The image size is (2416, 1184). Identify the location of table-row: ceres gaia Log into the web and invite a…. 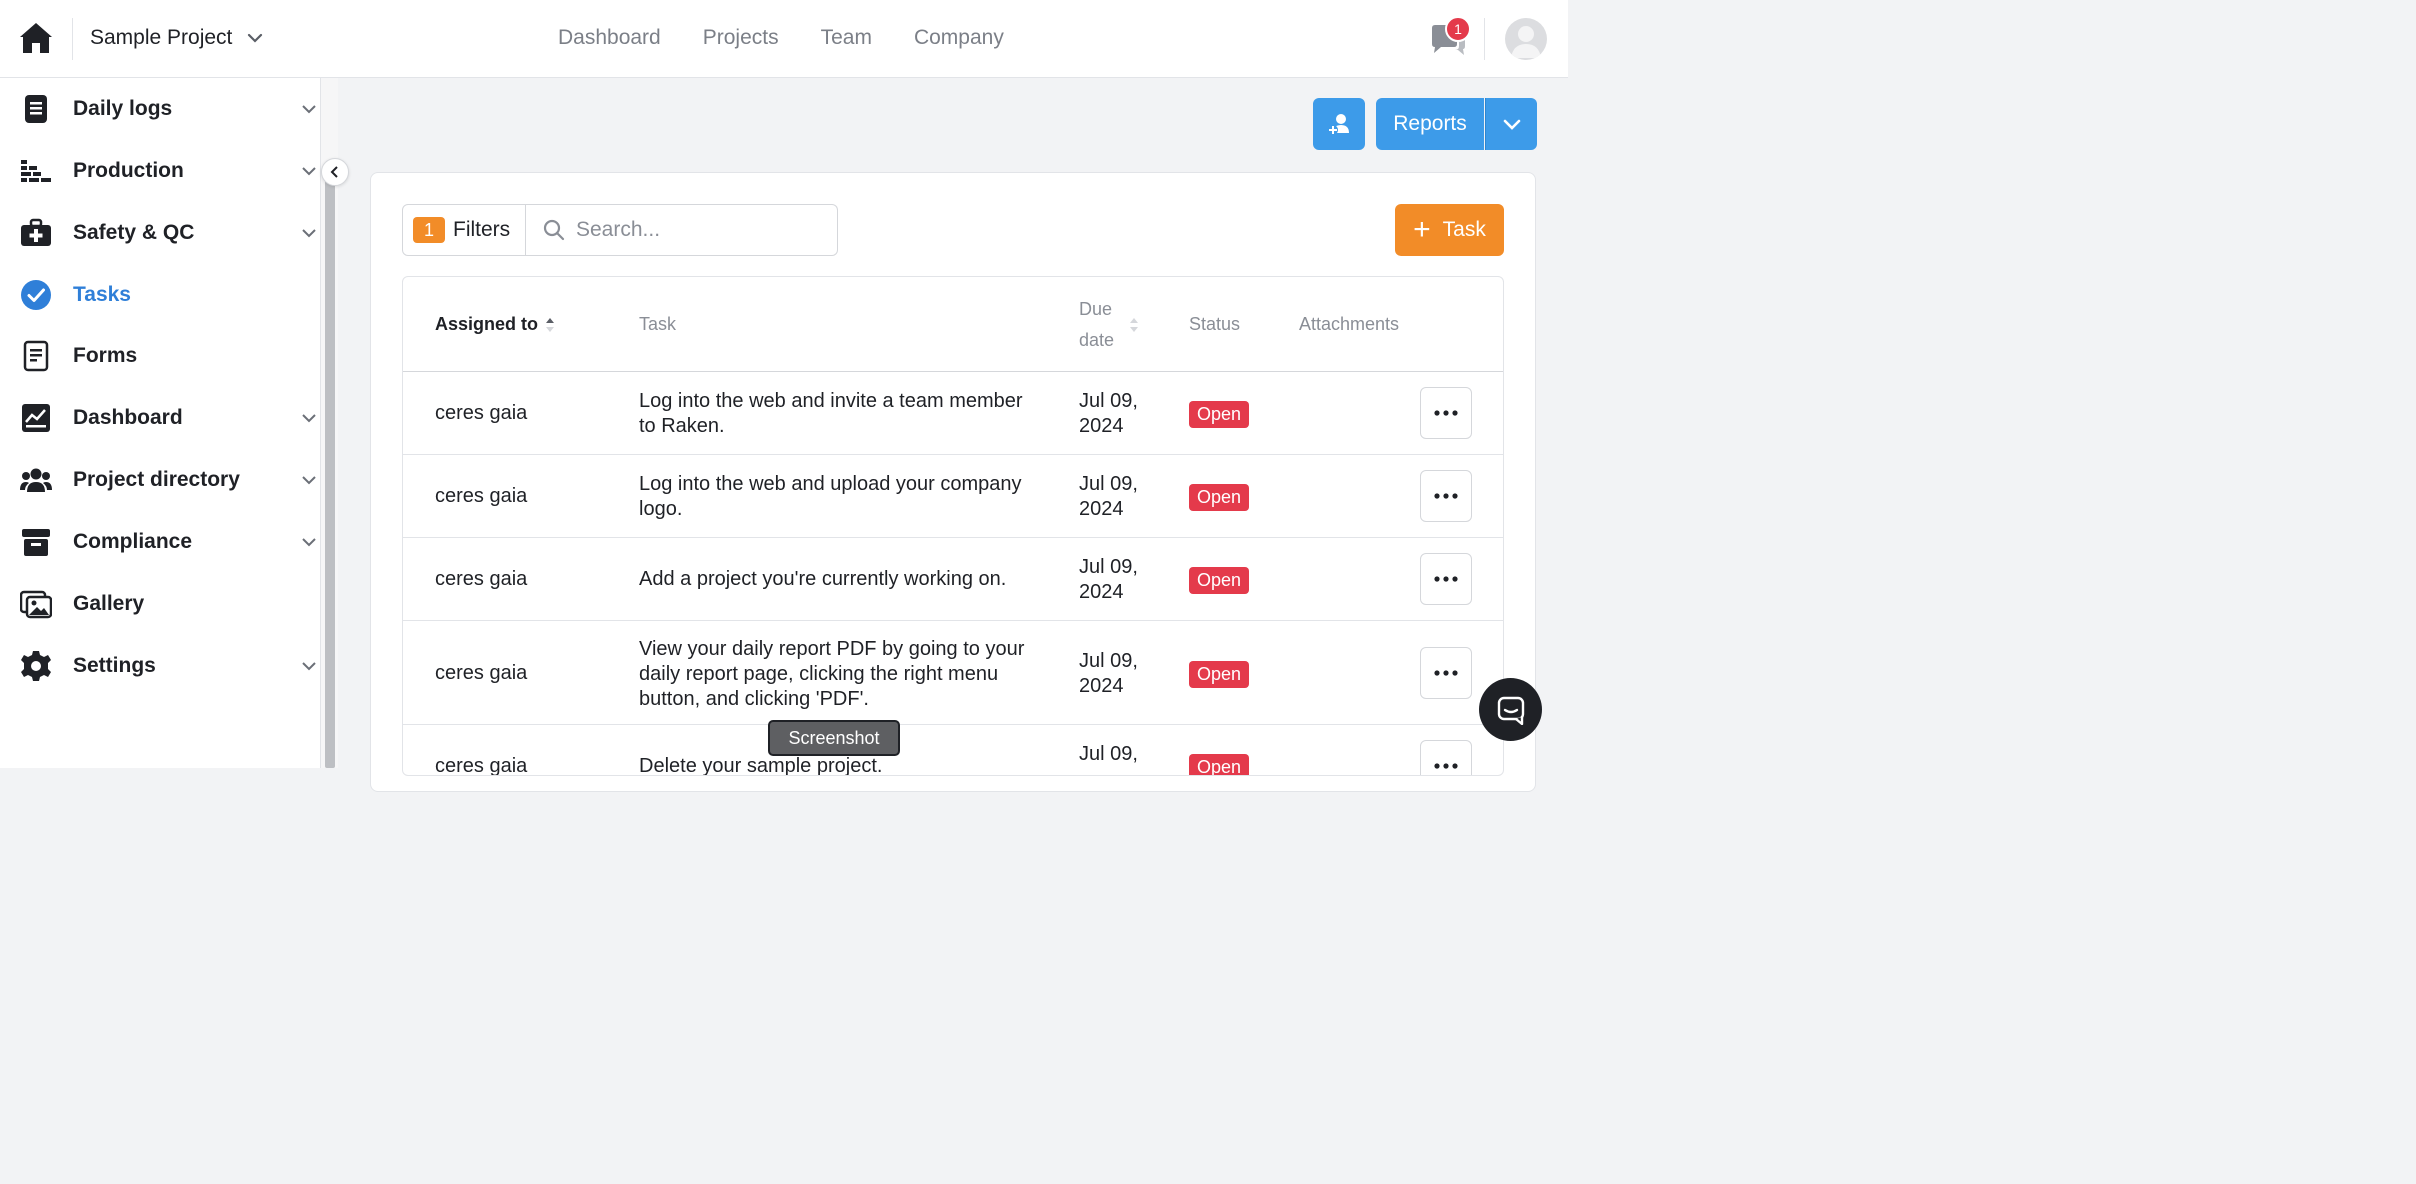
(953, 413).